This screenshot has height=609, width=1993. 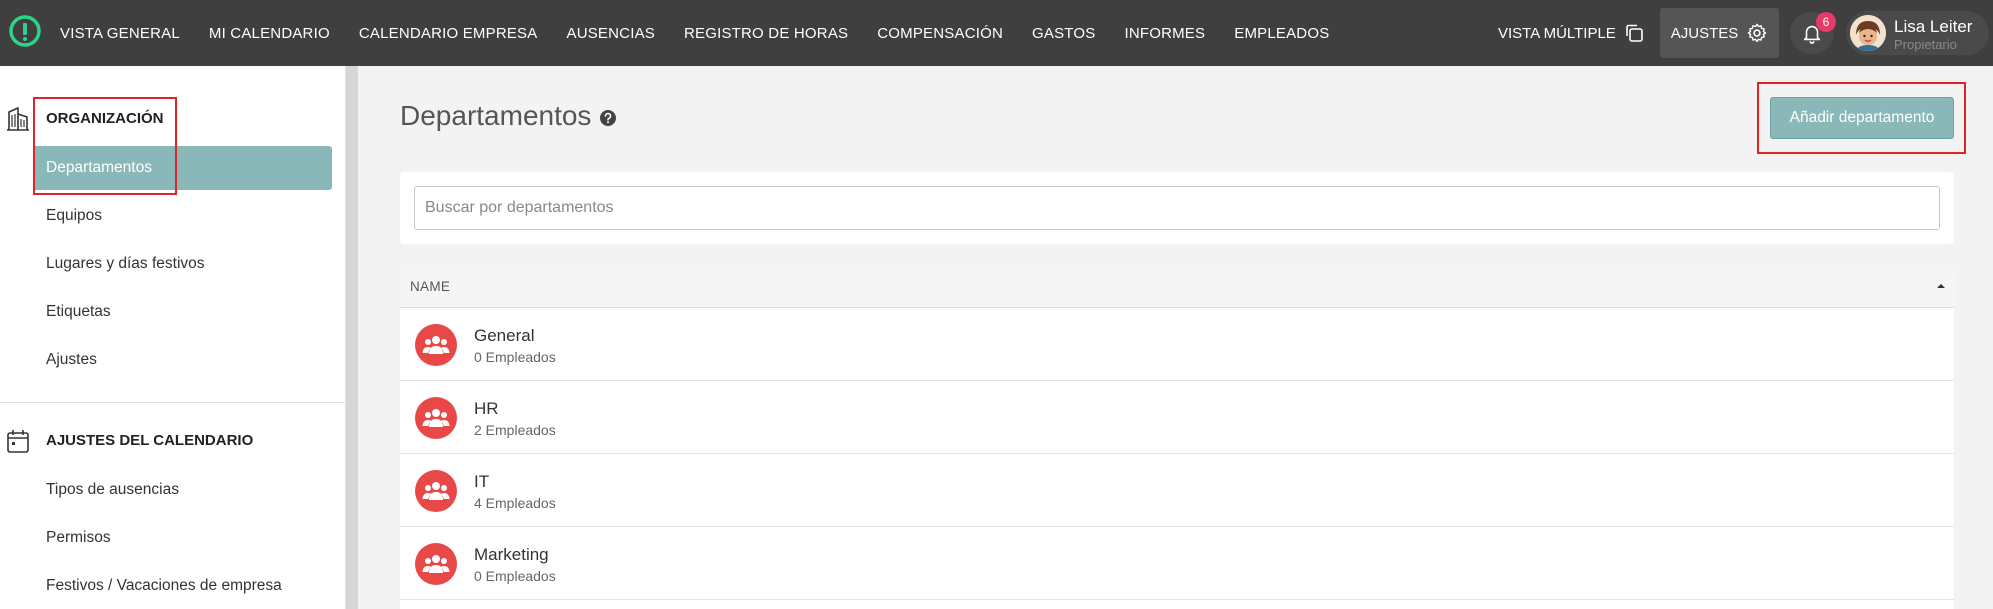 I want to click on department-employee-count: 2 Empleados, so click(x=515, y=430).